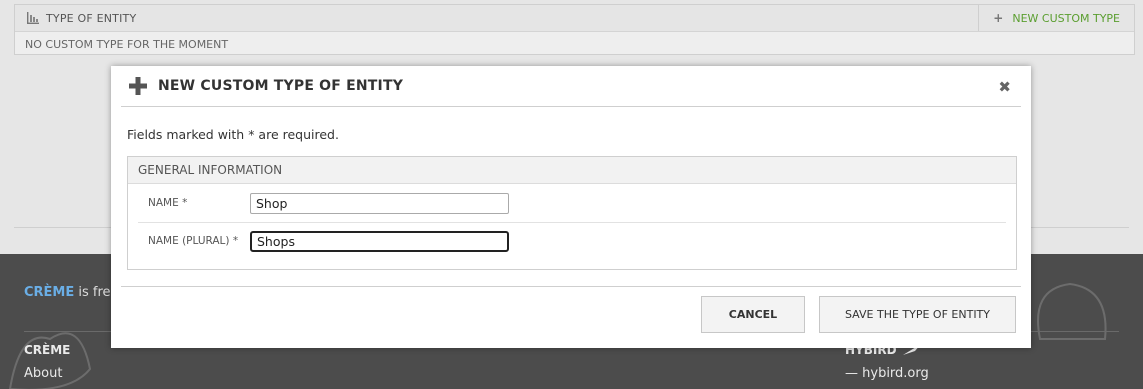 The image size is (1143, 389). What do you see at coordinates (138, 86) in the screenshot?
I see `plus-icon` at bounding box center [138, 86].